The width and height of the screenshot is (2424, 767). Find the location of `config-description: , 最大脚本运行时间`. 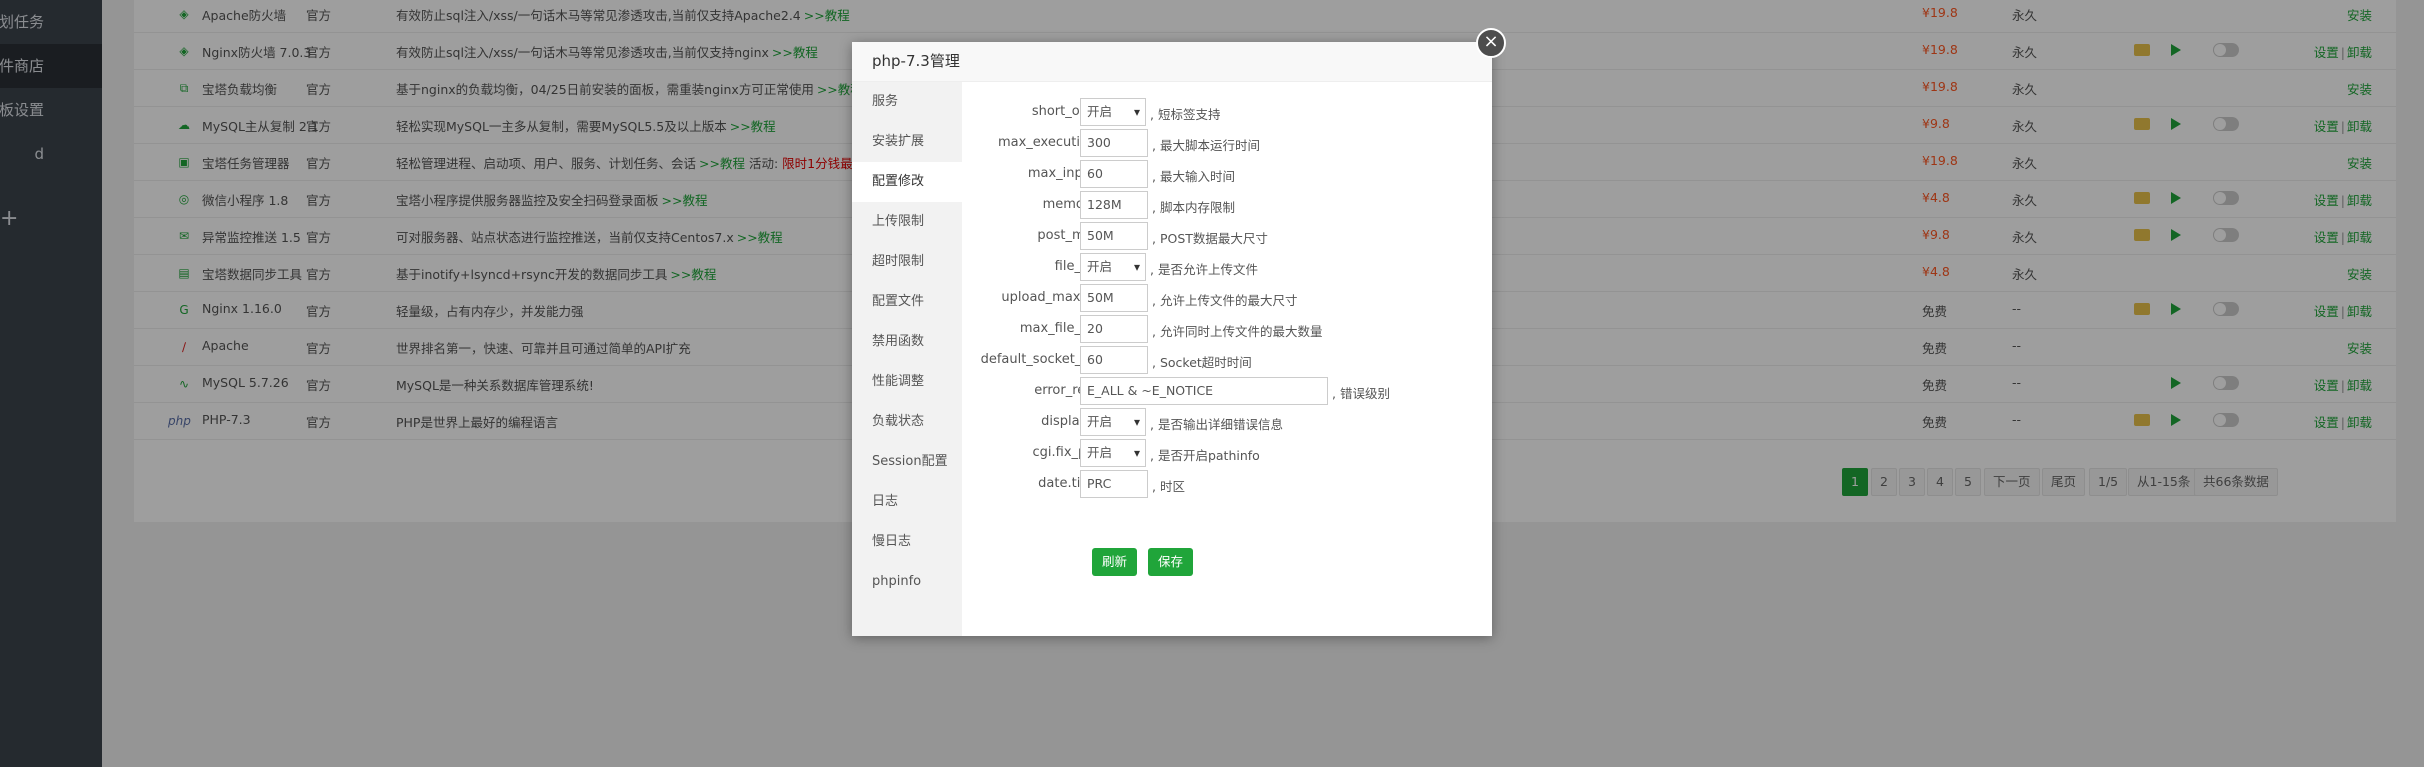

config-description: , 最大脚本运行时间 is located at coordinates (1206, 145).